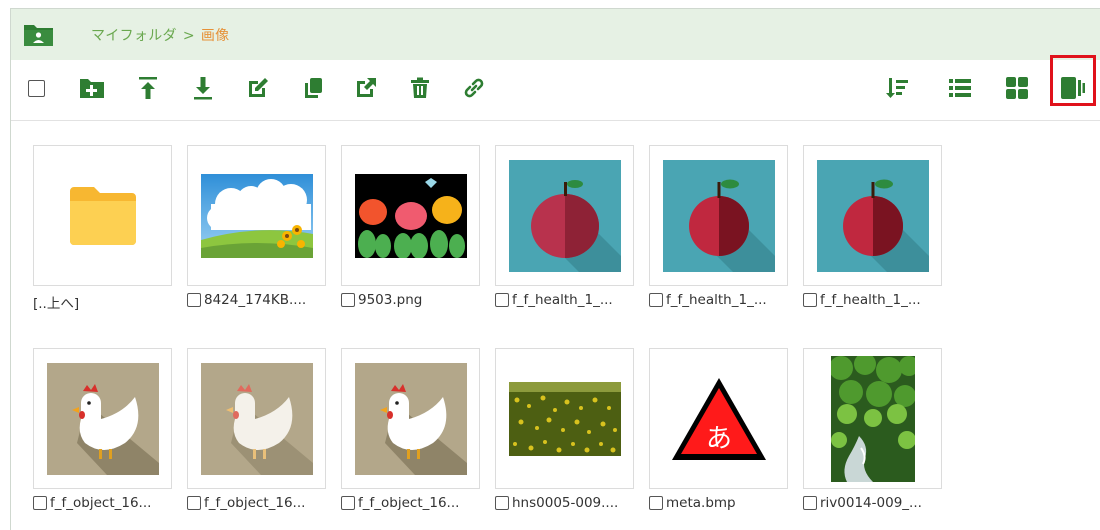 The image size is (1100, 530). Describe the element at coordinates (134, 36) in the screenshot. I see `breadcrumb-root: マイフォルダ` at that location.